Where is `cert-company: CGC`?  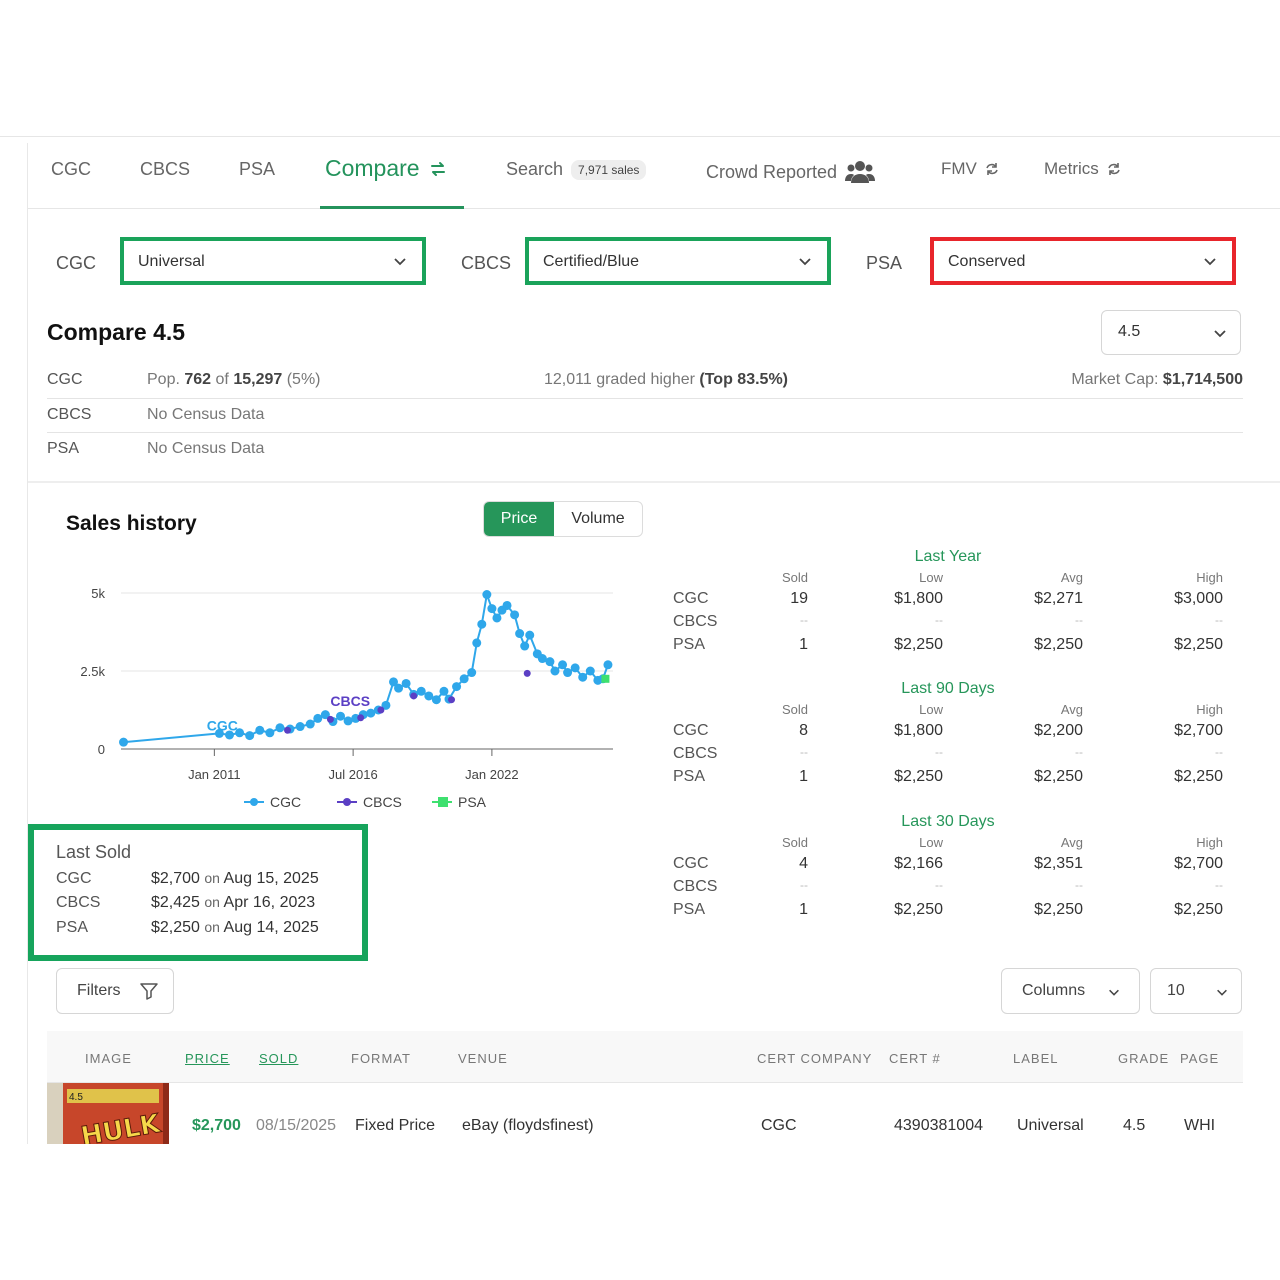
cert-company: CGC is located at coordinates (779, 1125).